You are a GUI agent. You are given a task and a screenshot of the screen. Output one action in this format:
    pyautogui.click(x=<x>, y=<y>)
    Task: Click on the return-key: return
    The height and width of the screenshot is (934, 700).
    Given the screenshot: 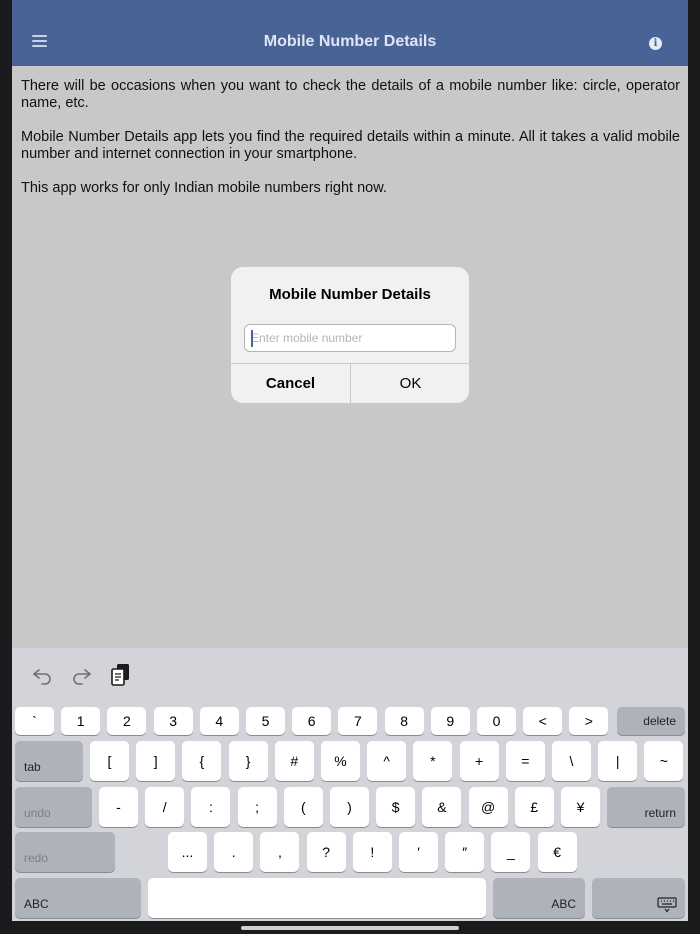 What is the action you would take?
    pyautogui.click(x=646, y=807)
    